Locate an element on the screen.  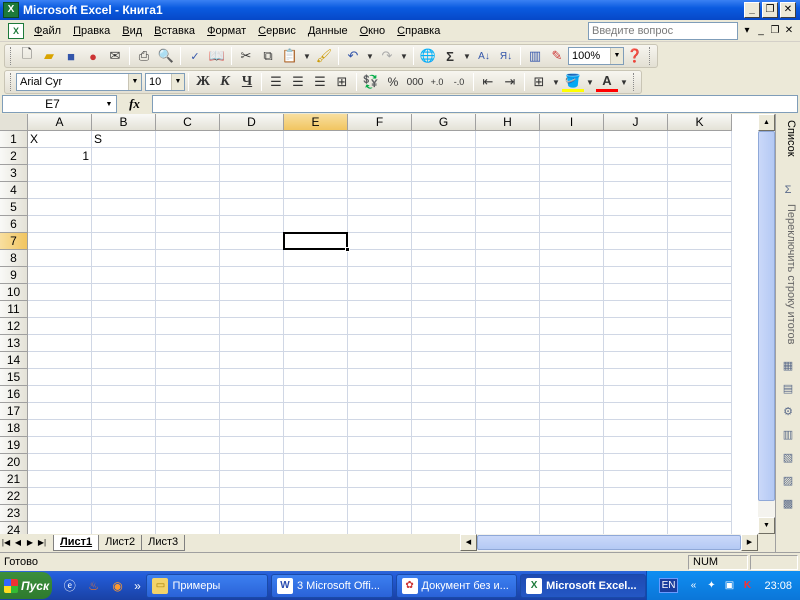
cell-j2 is located at coordinates (636, 156).